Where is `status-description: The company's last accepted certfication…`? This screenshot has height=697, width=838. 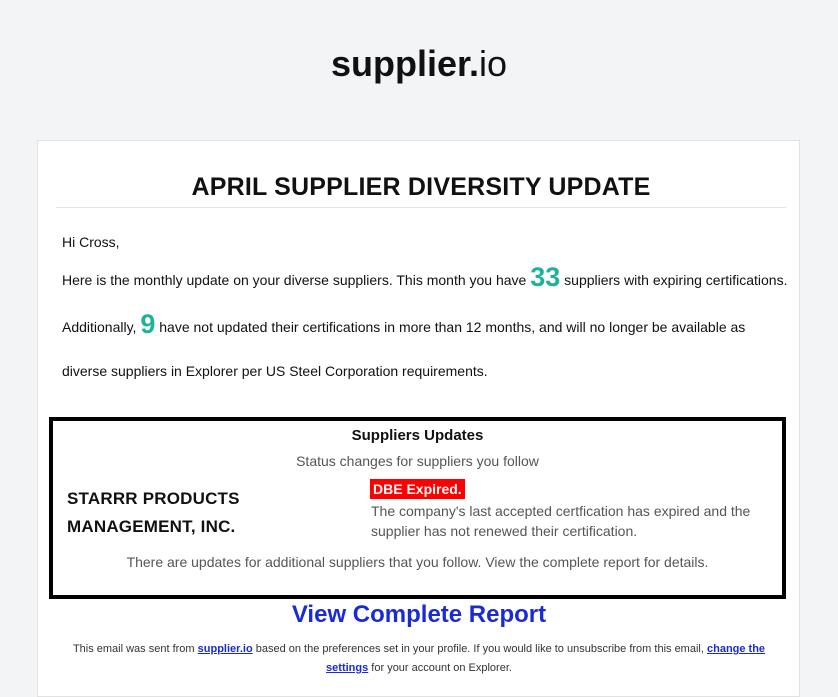
status-description: The company's last accepted certfication… is located at coordinates (561, 521).